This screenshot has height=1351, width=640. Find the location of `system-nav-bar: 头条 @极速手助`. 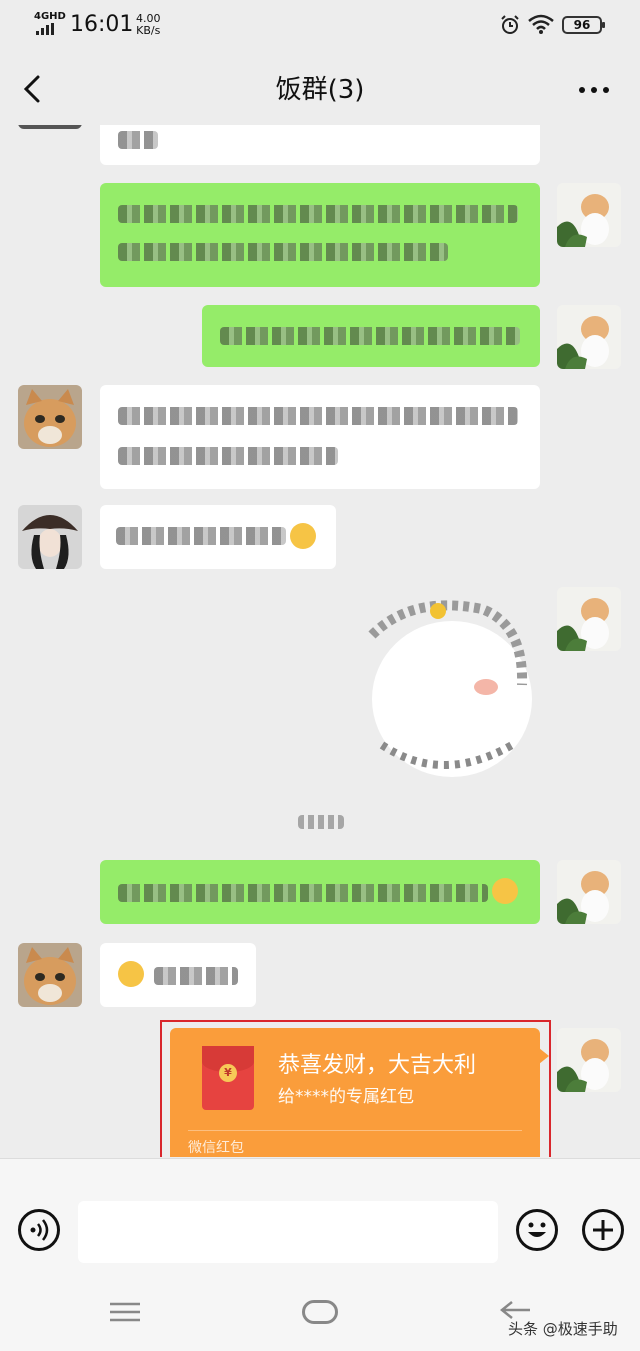

system-nav-bar: 头条 @极速手助 is located at coordinates (320, 1309).